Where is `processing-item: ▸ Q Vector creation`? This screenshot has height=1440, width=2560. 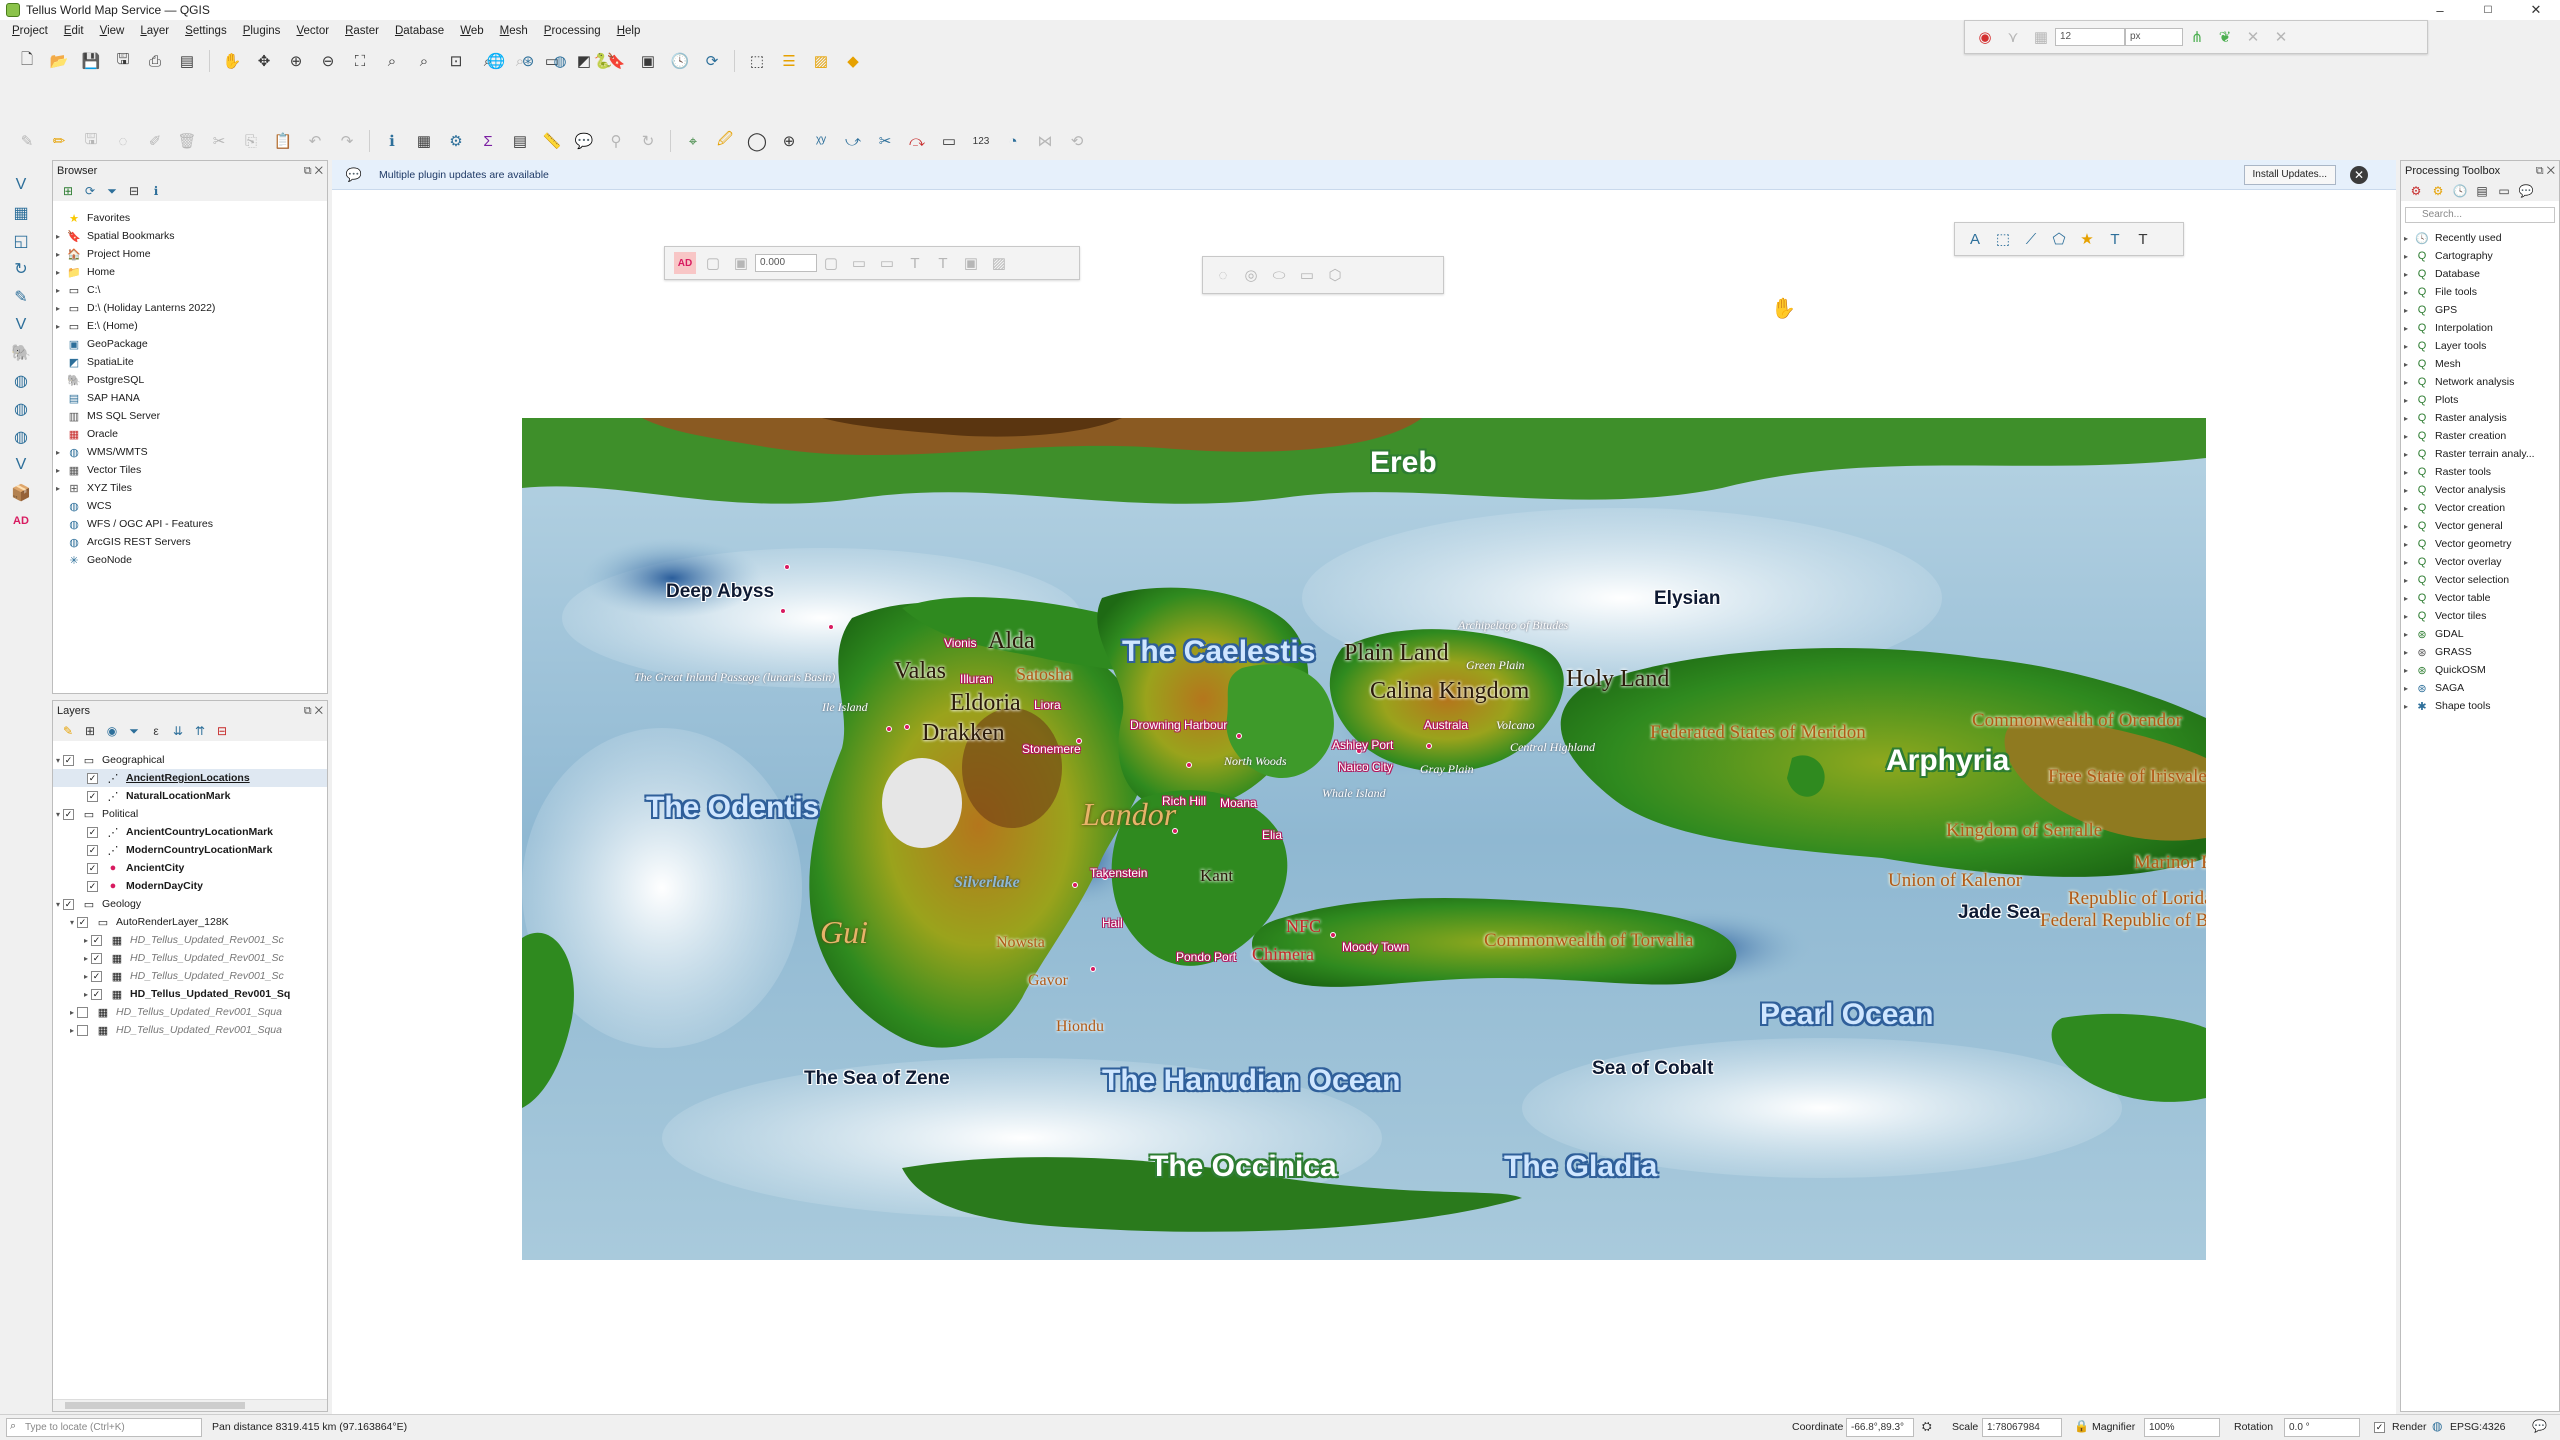
processing-item: ▸ Q Vector creation is located at coordinates (2480, 508).